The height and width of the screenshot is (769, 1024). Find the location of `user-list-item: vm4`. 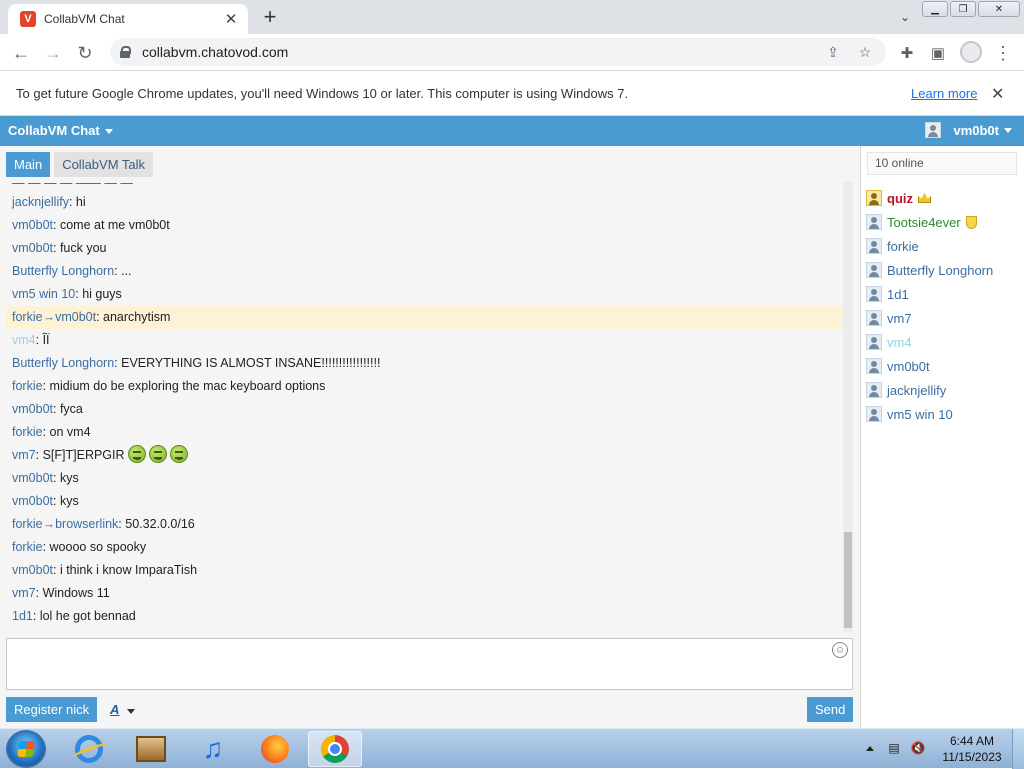

user-list-item: vm4 is located at coordinates (943, 342).